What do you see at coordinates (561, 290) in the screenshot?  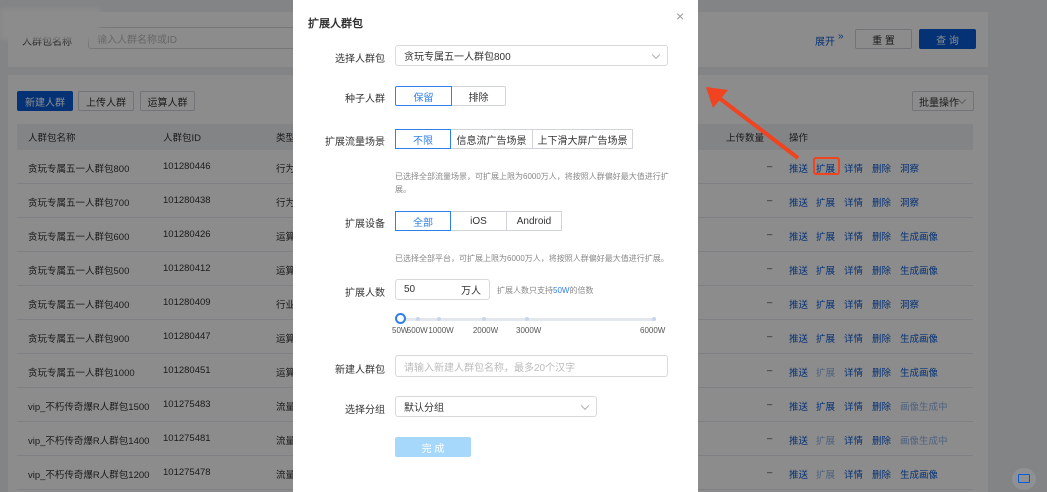 I see `count-hint-em: 50W` at bounding box center [561, 290].